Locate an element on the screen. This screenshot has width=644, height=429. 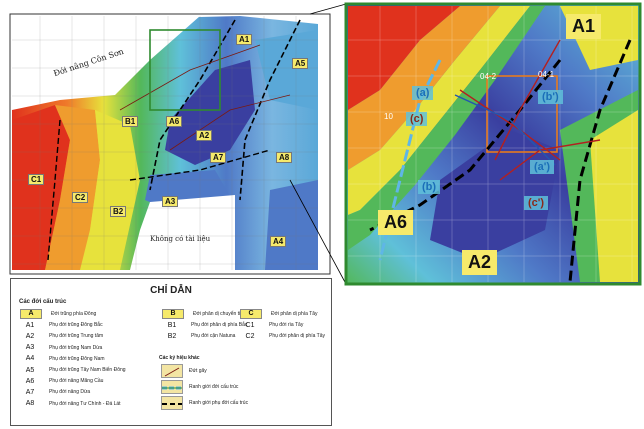
legend-title: CHỈ DẪN is located at coordinates (171, 290).